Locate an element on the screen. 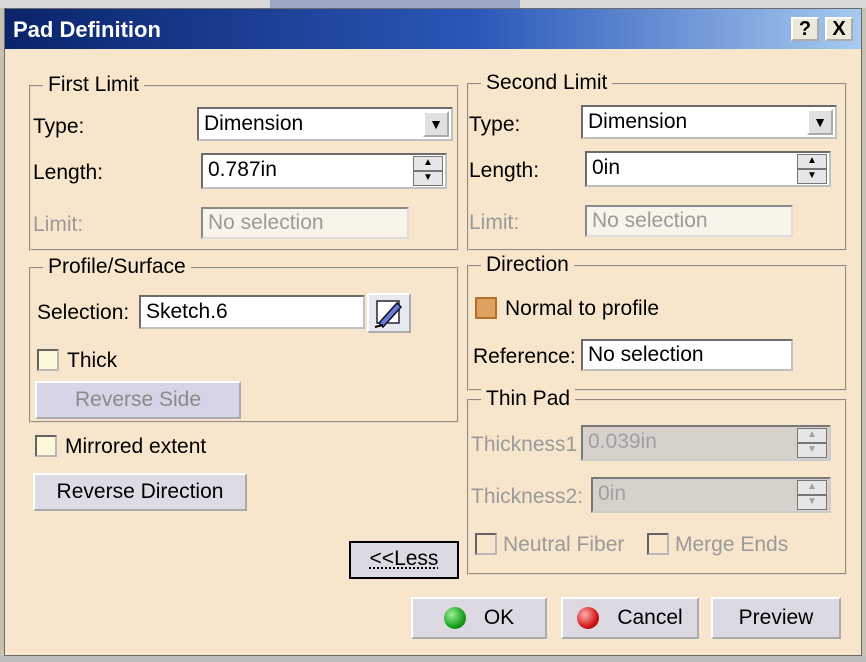 The image size is (866, 662). second-limit-label: Second Limit is located at coordinates (547, 83).